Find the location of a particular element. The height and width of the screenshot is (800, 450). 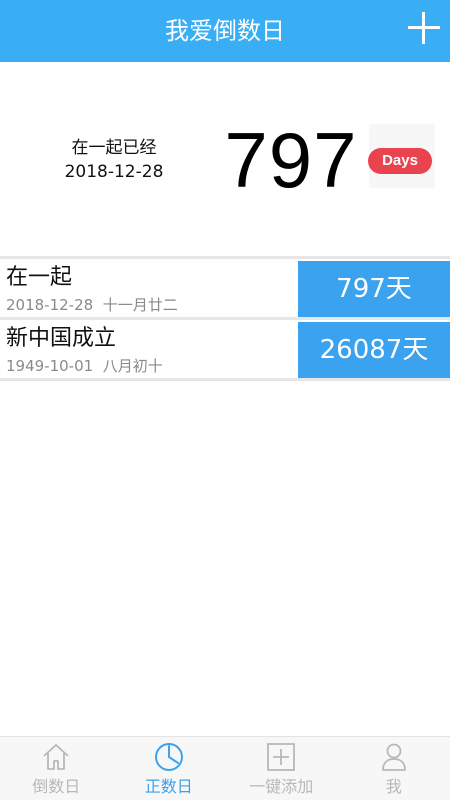

bottom-nav: 倒数日 正数日 一键添加 我 is located at coordinates (225, 768).